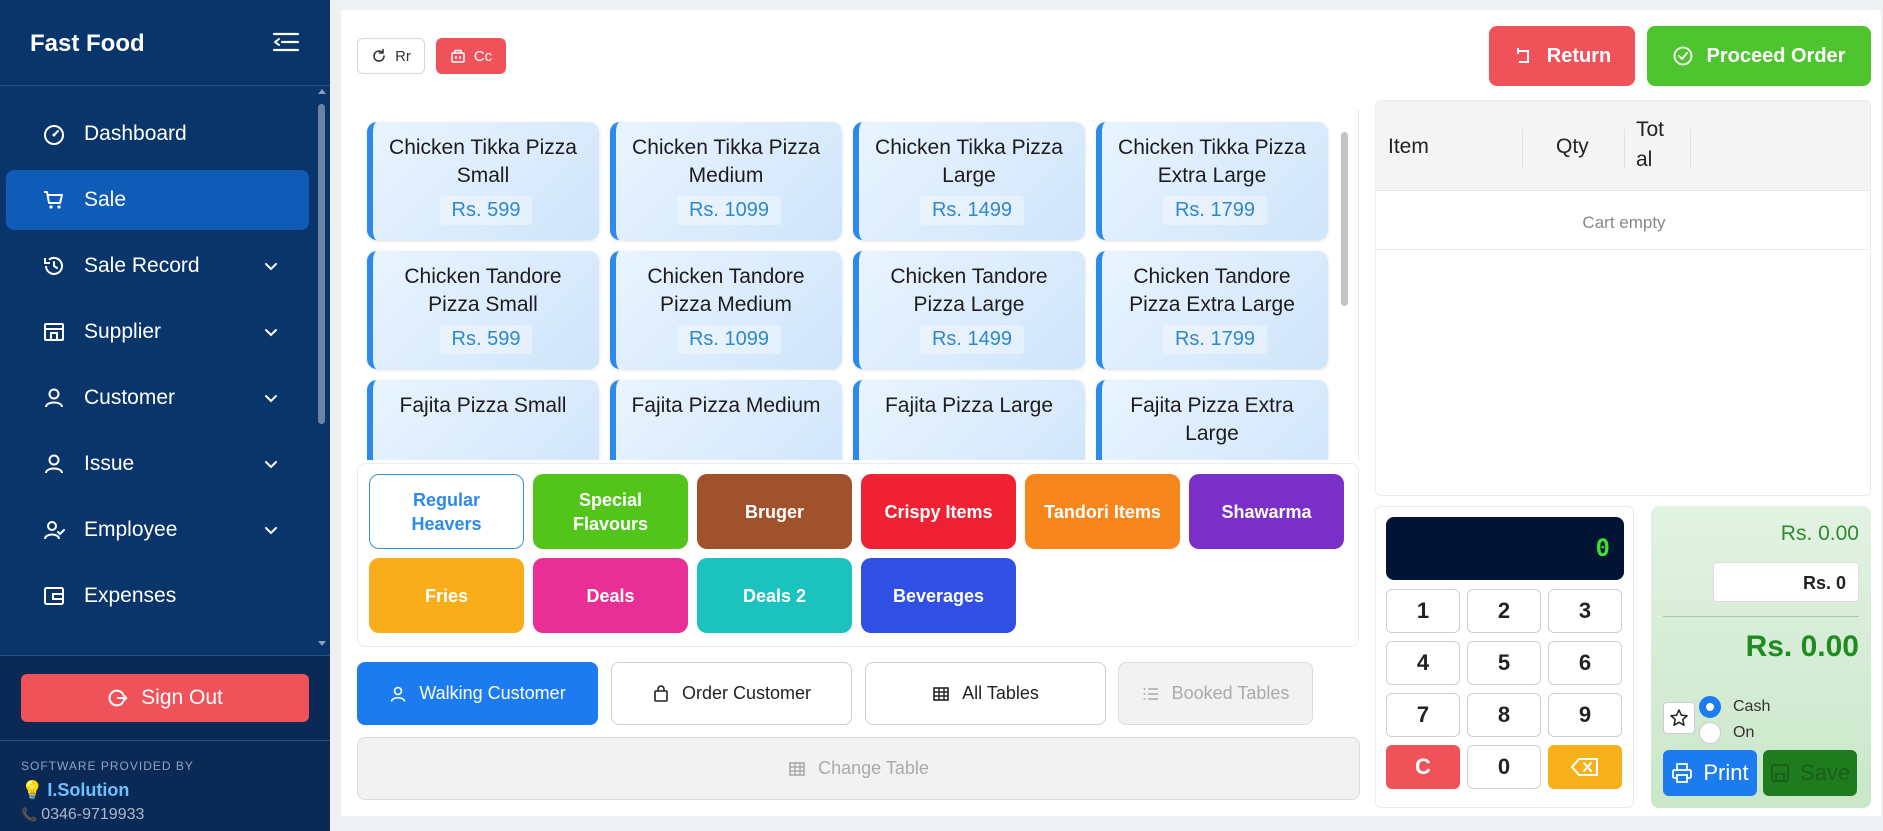 The image size is (1883, 831). Describe the element at coordinates (1710, 707) in the screenshot. I see `payment-cash-radio` at that location.